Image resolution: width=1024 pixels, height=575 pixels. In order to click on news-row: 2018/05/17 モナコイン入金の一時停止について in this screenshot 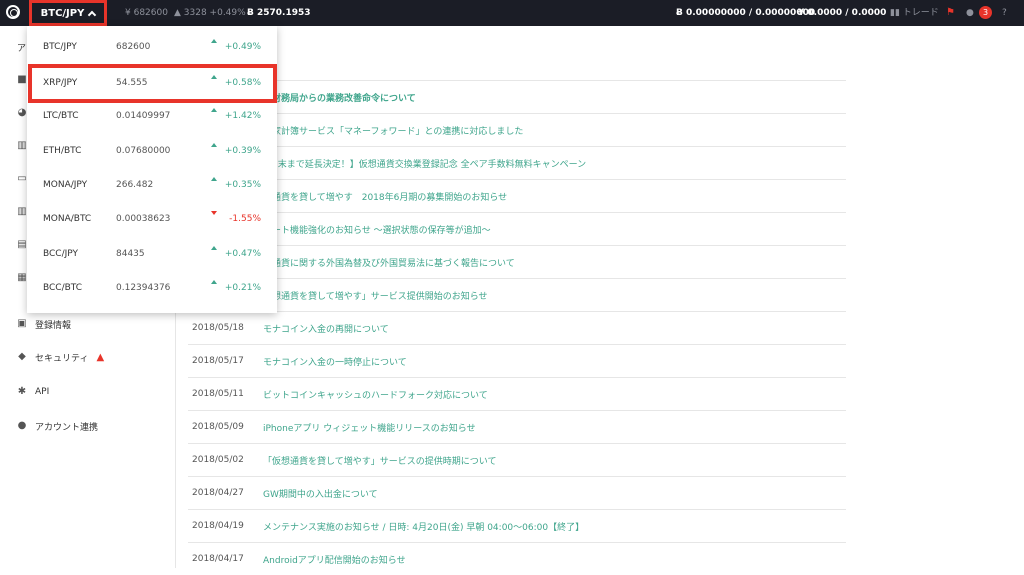, I will do `click(517, 360)`.